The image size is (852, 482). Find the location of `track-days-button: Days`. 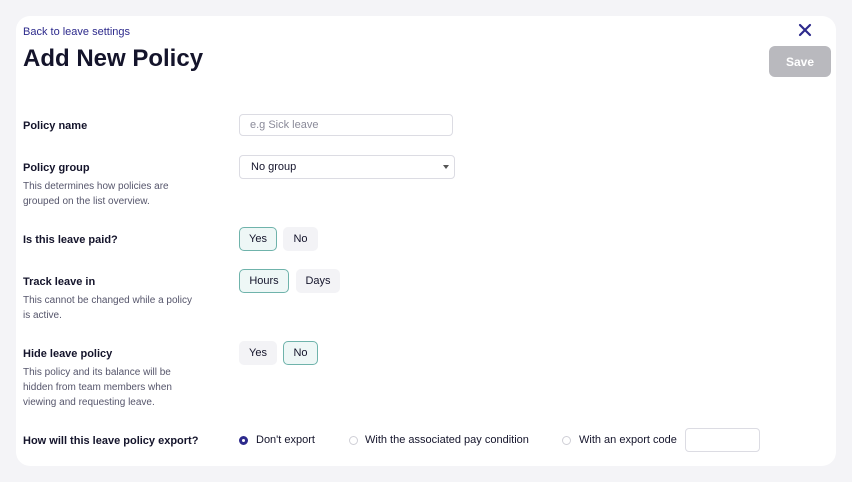

track-days-button: Days is located at coordinates (318, 281).